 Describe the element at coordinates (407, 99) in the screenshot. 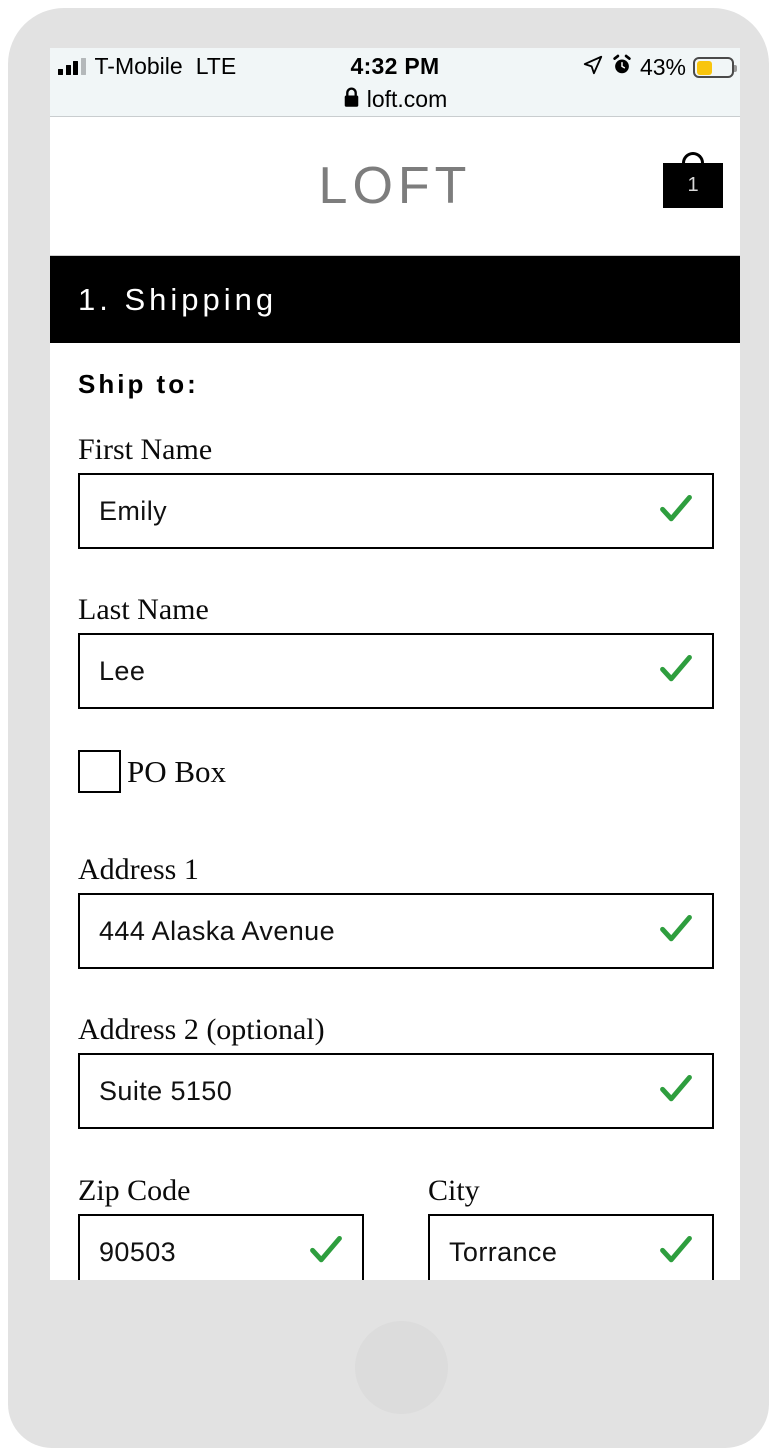

I see `url-label: loft.com` at that location.